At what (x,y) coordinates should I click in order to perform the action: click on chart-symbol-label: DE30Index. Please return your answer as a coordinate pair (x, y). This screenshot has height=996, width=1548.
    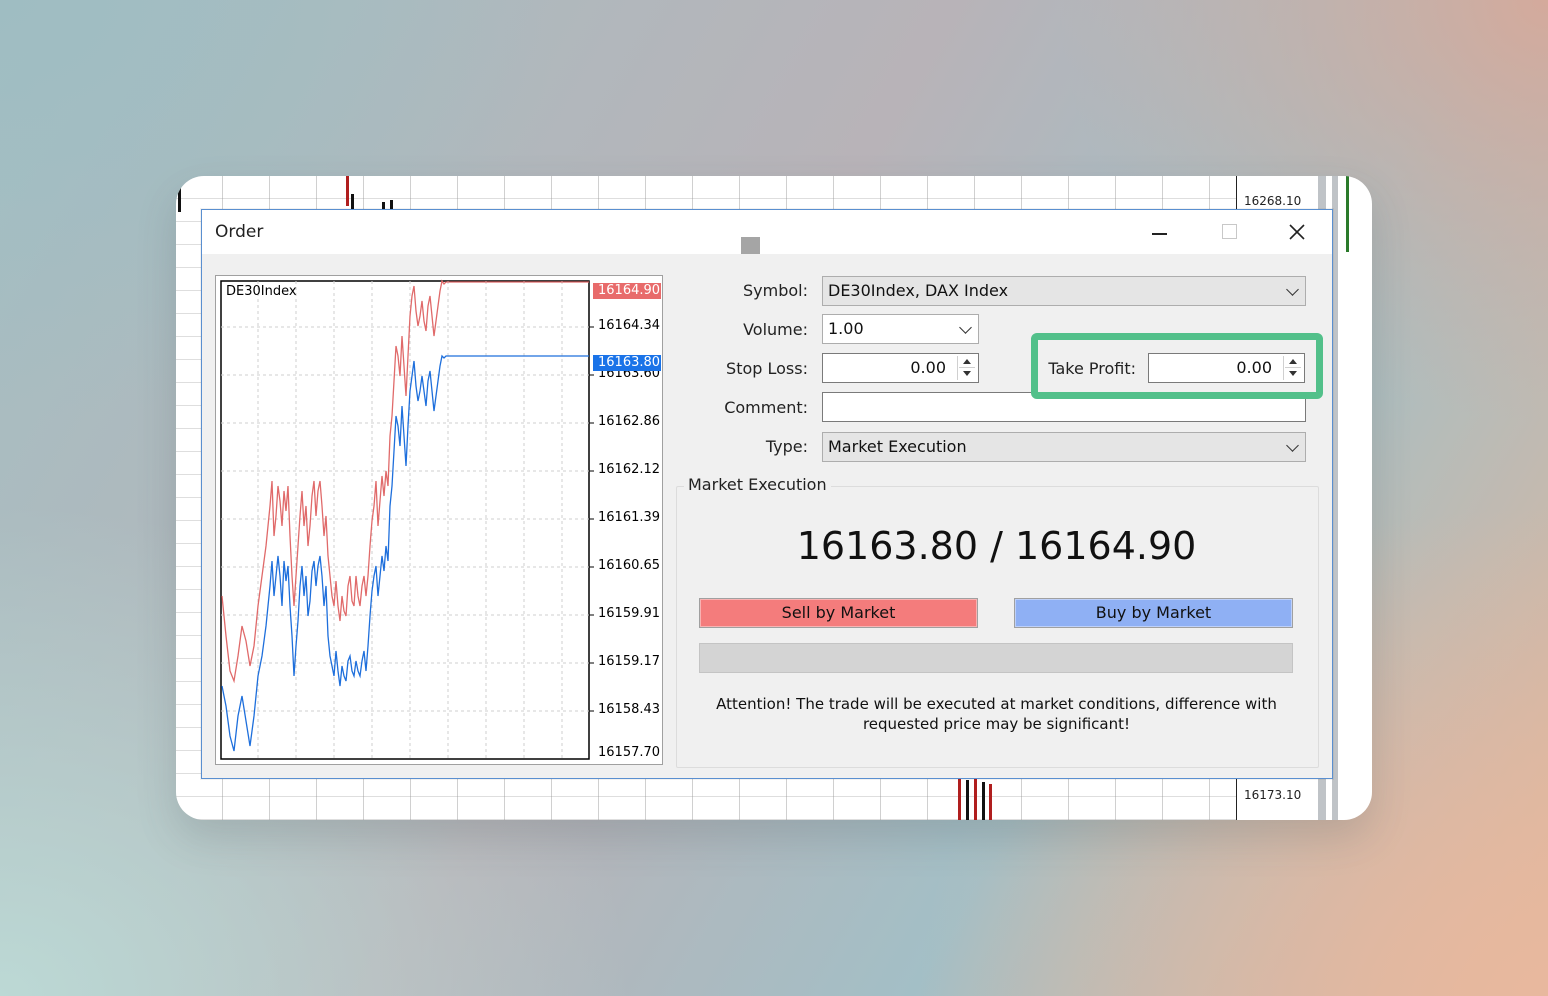
    Looking at the image, I should click on (261, 291).